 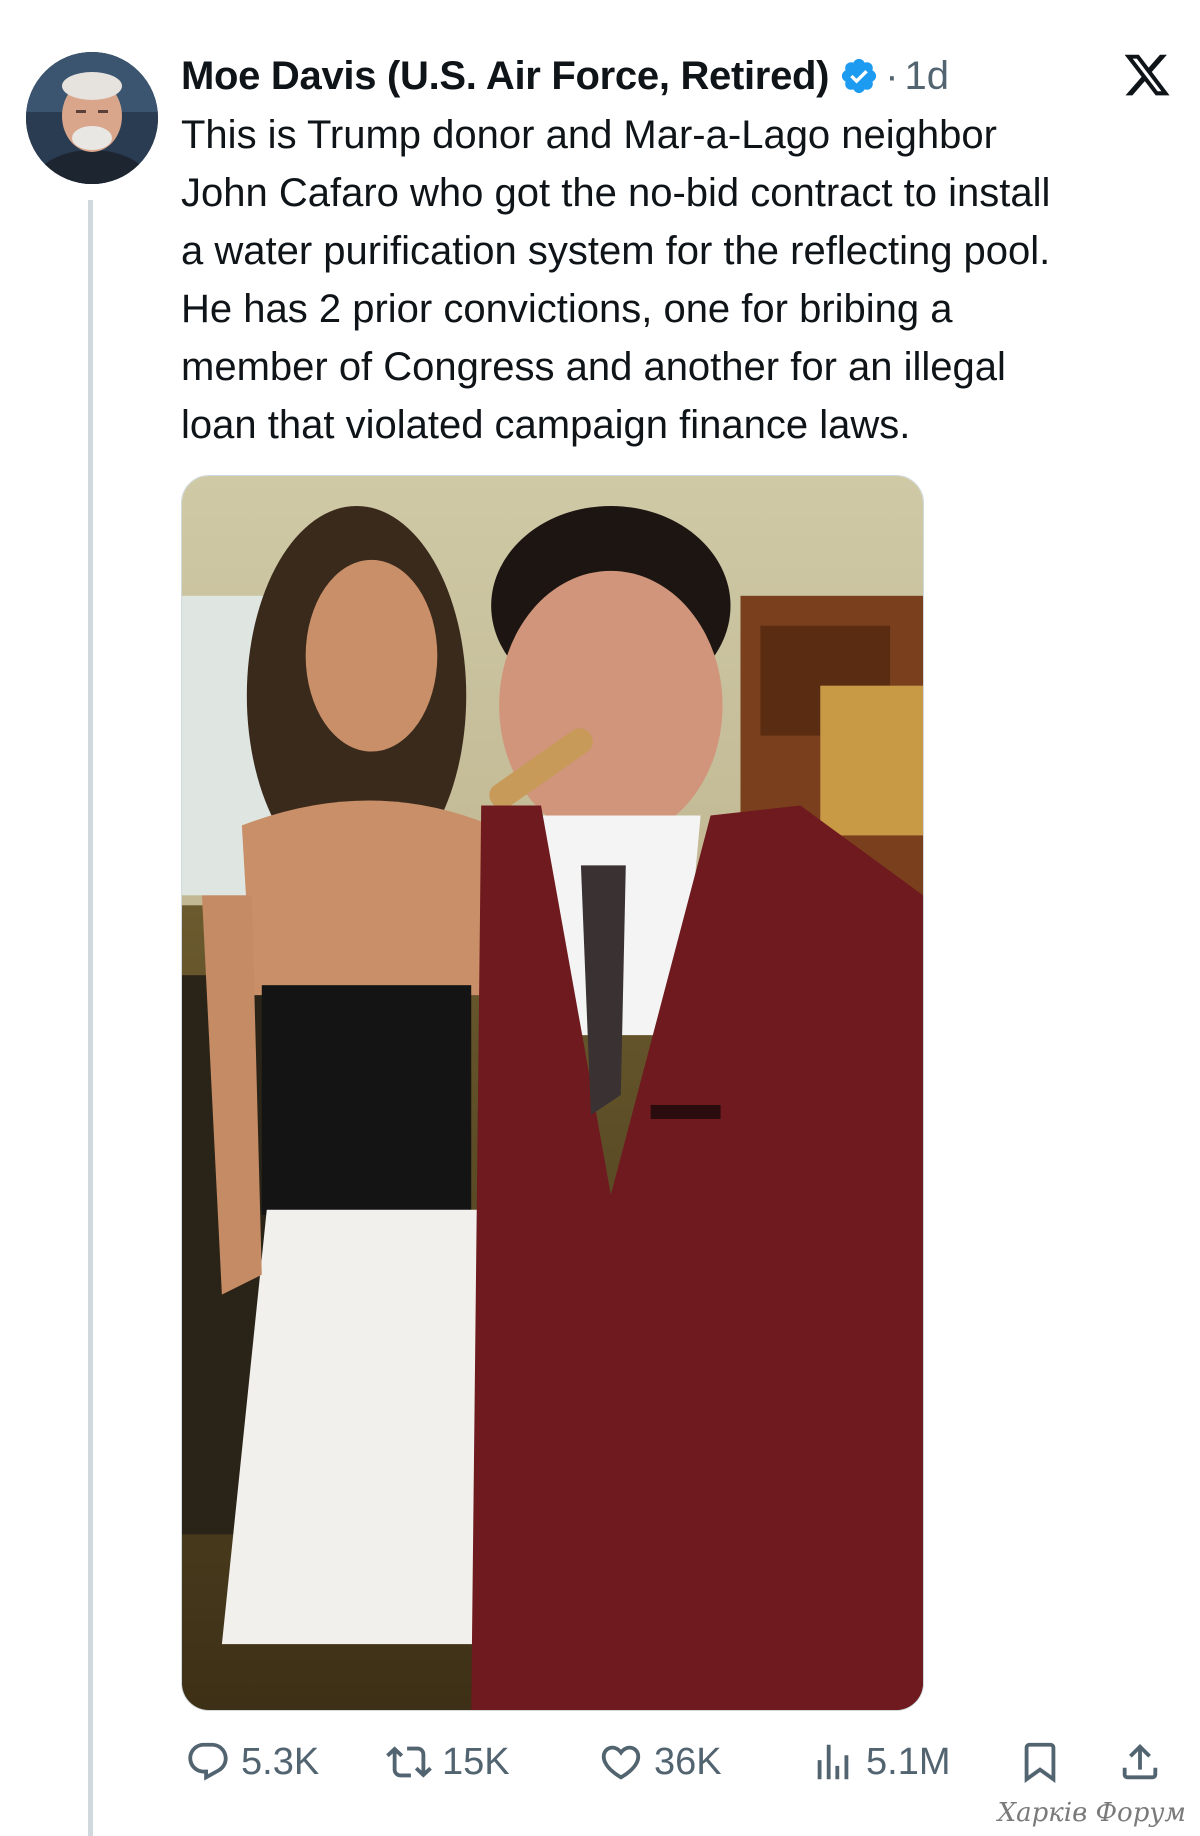 I want to click on author-name: Moe Davis (U.S. Air Force, Retired), so click(x=505, y=76).